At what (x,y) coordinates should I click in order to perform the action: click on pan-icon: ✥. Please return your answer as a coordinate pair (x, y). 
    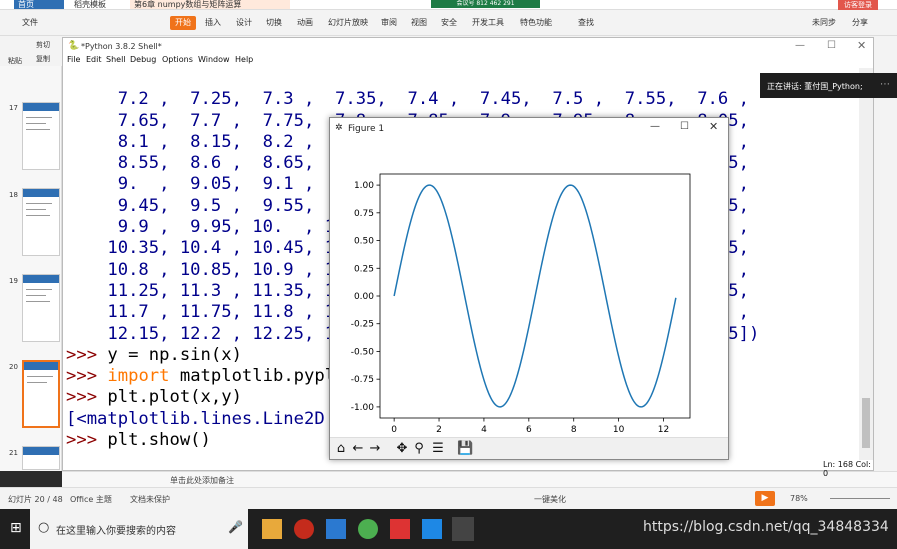
    Looking at the image, I should click on (402, 449).